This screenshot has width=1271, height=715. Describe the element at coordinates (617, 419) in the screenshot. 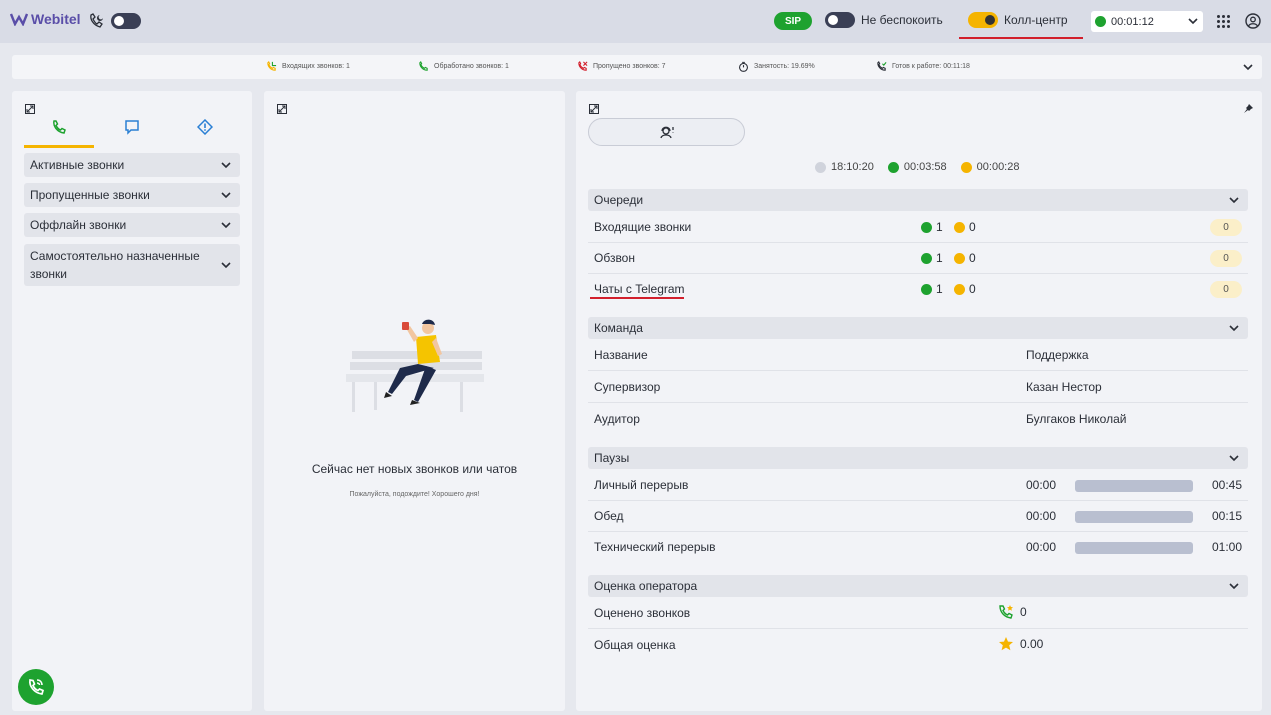

I see `team-label: Аудитор` at that location.